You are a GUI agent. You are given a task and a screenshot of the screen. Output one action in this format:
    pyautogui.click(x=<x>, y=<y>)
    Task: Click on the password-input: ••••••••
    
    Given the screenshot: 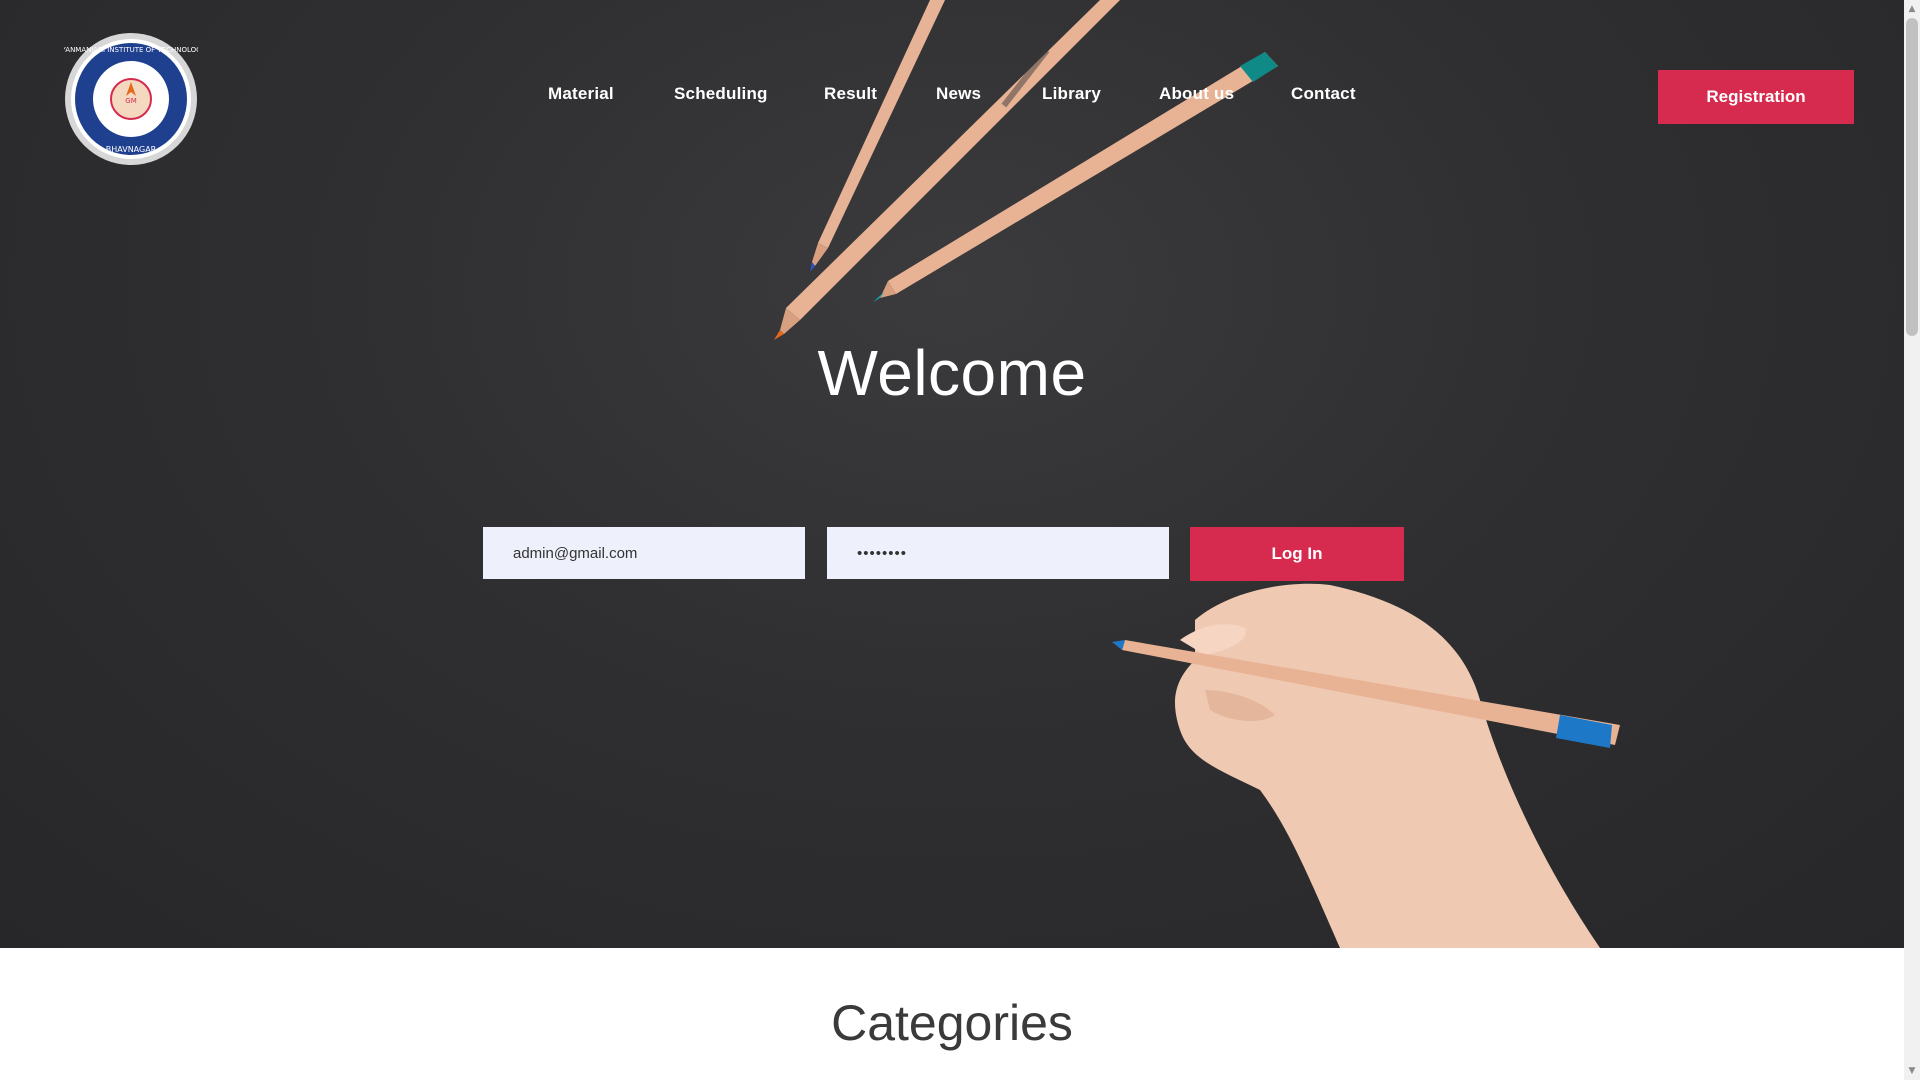 What is the action you would take?
    pyautogui.click(x=998, y=553)
    